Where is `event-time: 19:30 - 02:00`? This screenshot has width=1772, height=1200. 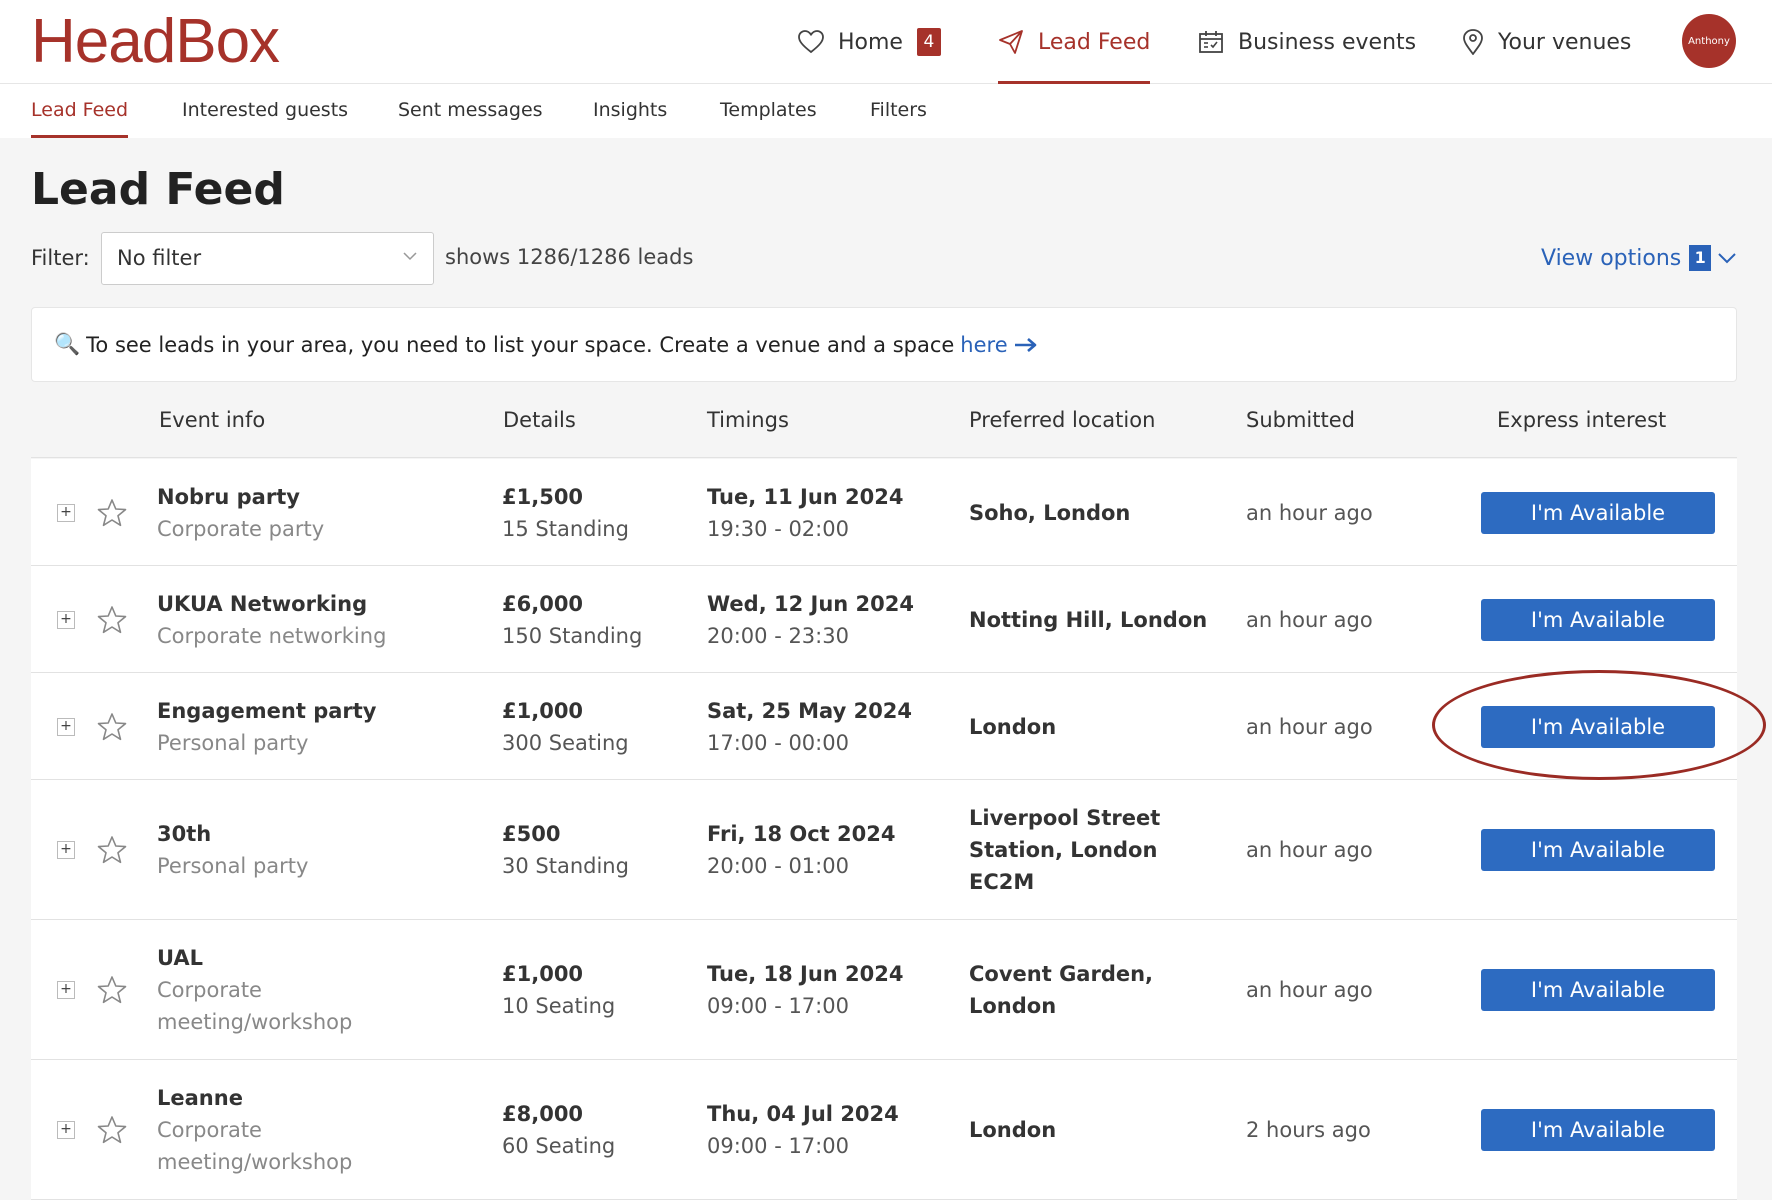
event-time: 19:30 - 02:00 is located at coordinates (778, 528).